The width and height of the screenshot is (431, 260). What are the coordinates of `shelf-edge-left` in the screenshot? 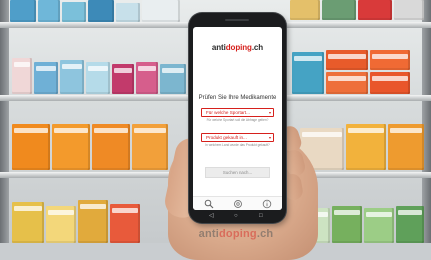 It's located at (4, 121).